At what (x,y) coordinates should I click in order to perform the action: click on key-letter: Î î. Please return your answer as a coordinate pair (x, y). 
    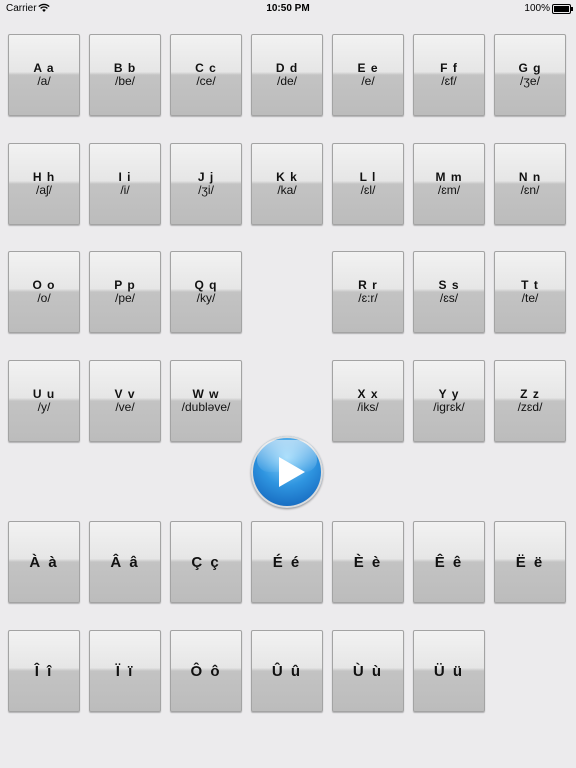
    Looking at the image, I should click on (44, 671).